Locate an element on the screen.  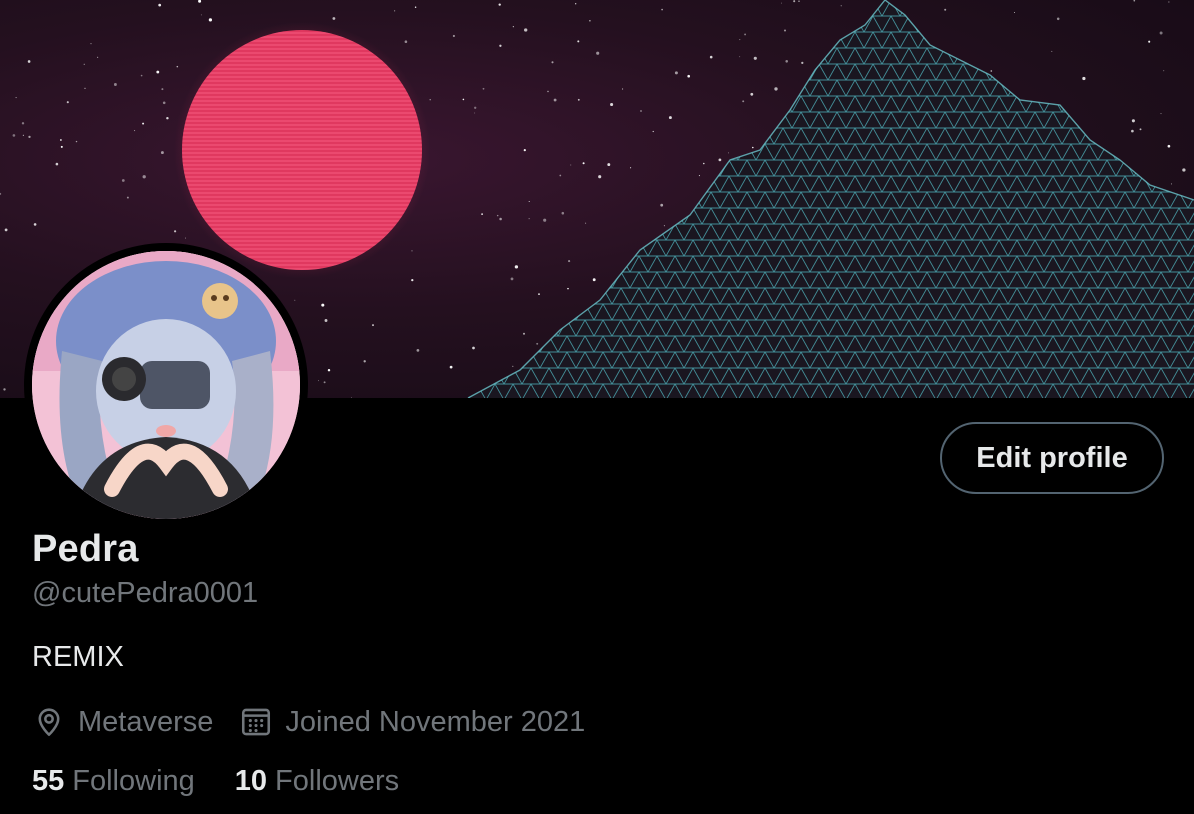
following-link: 55 Following is located at coordinates (113, 781).